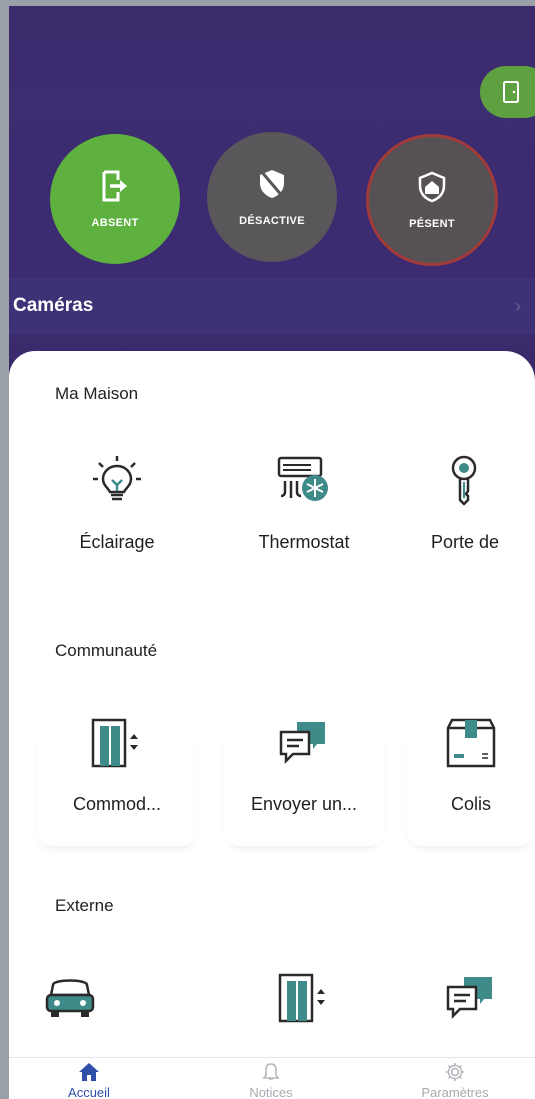  I want to click on mode-present-label: PÉSENT, so click(432, 224).